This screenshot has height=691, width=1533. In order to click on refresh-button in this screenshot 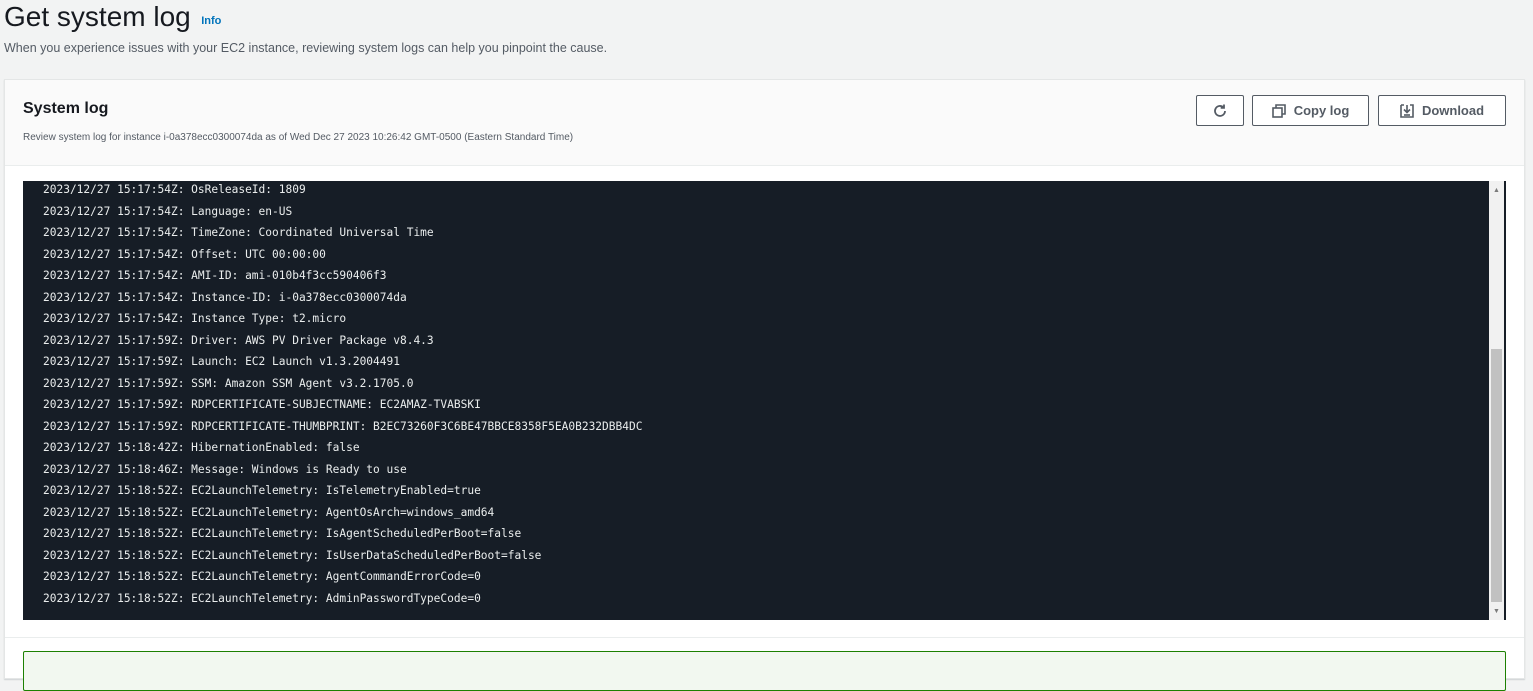, I will do `click(1220, 110)`.